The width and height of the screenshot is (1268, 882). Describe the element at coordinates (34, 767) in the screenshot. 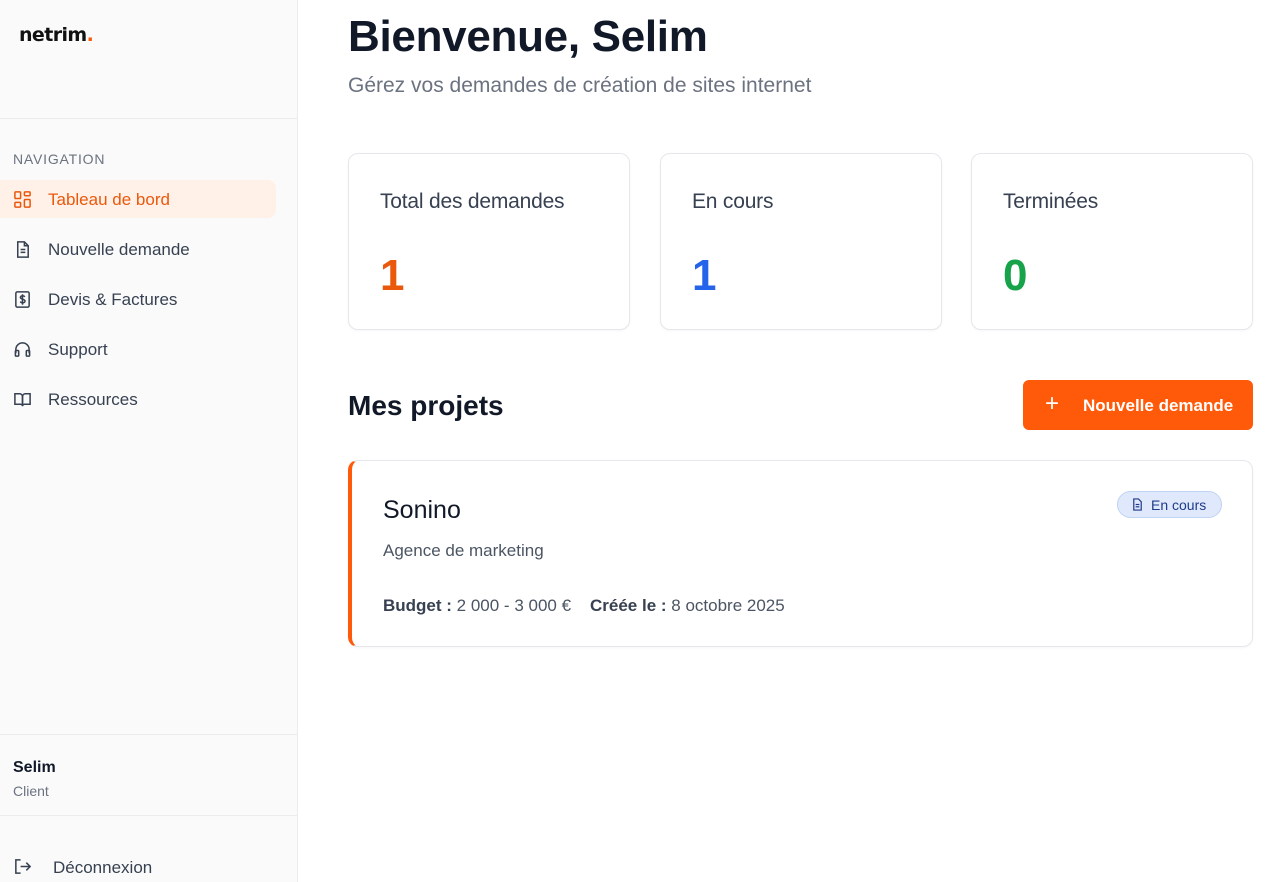

I see `user-name: Selim` at that location.